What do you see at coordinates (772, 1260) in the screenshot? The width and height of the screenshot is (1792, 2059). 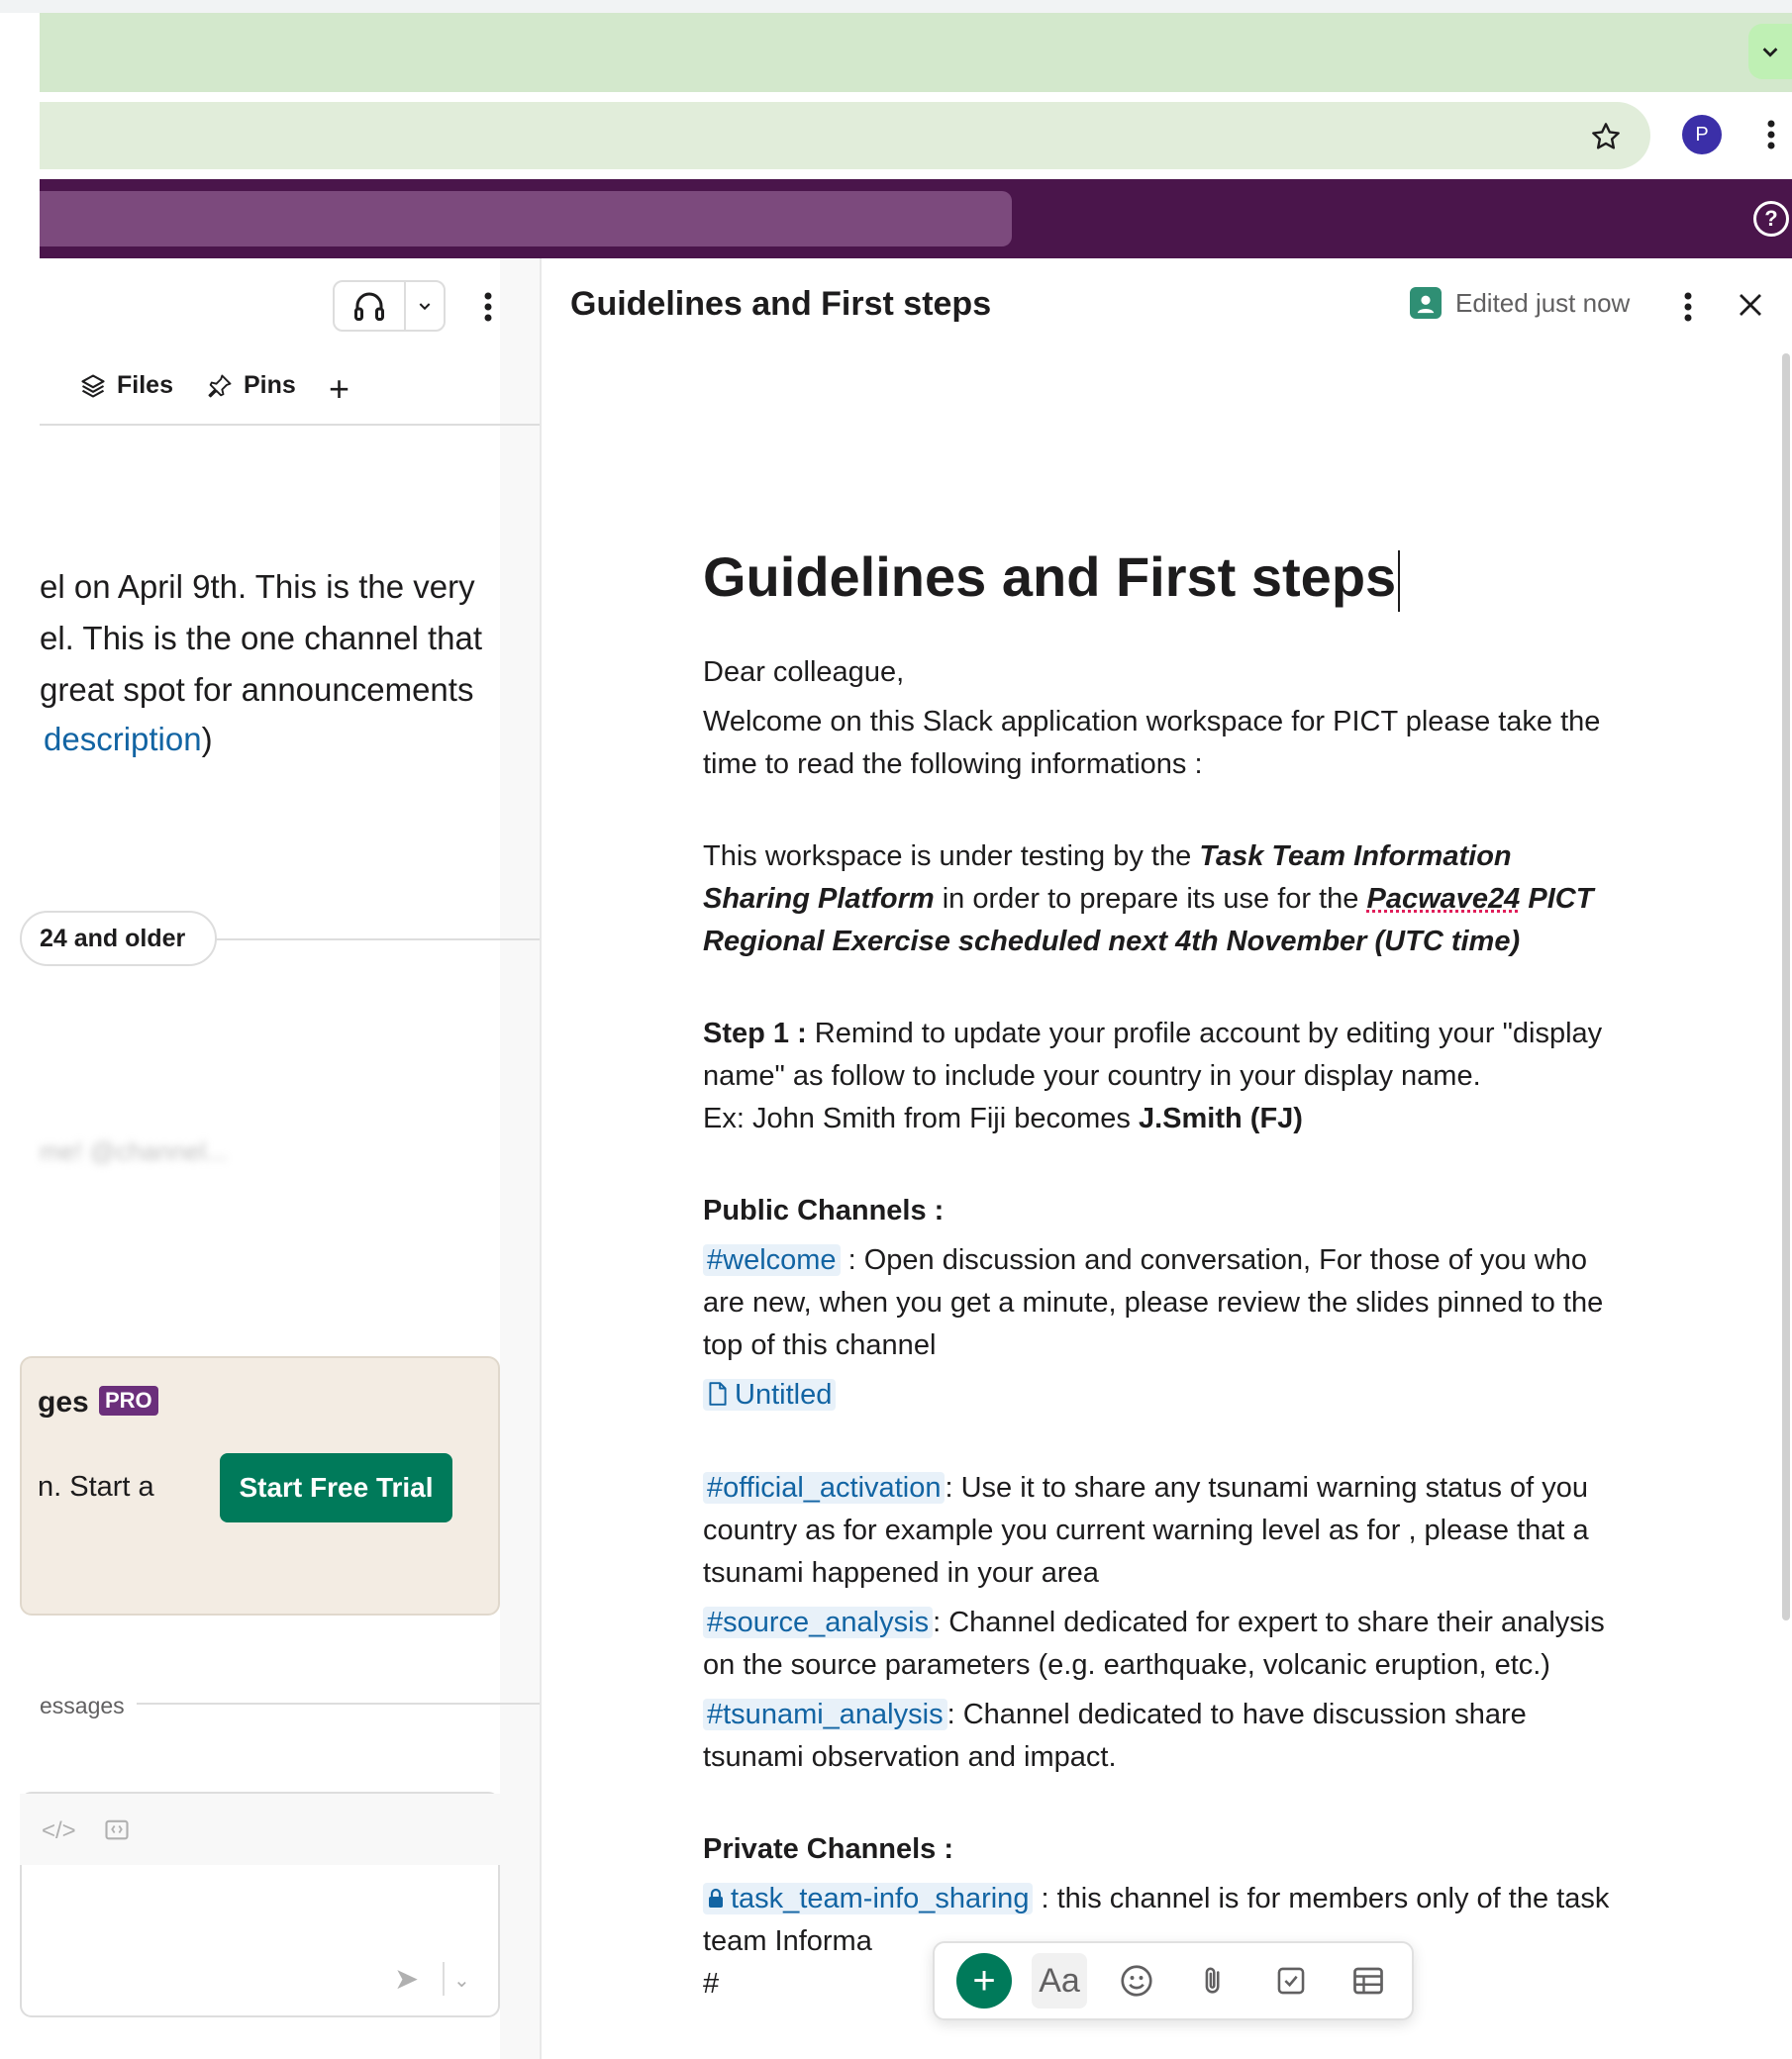 I see `channel-link-welcome: #welcome` at bounding box center [772, 1260].